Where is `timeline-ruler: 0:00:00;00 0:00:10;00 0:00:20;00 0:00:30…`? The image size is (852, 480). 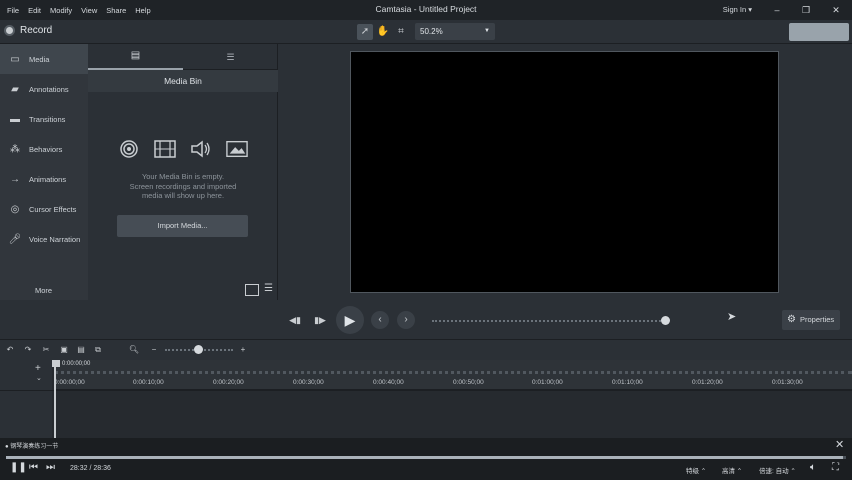 timeline-ruler: 0:00:00;00 0:00:10;00 0:00:20;00 0:00:30… is located at coordinates (453, 375).